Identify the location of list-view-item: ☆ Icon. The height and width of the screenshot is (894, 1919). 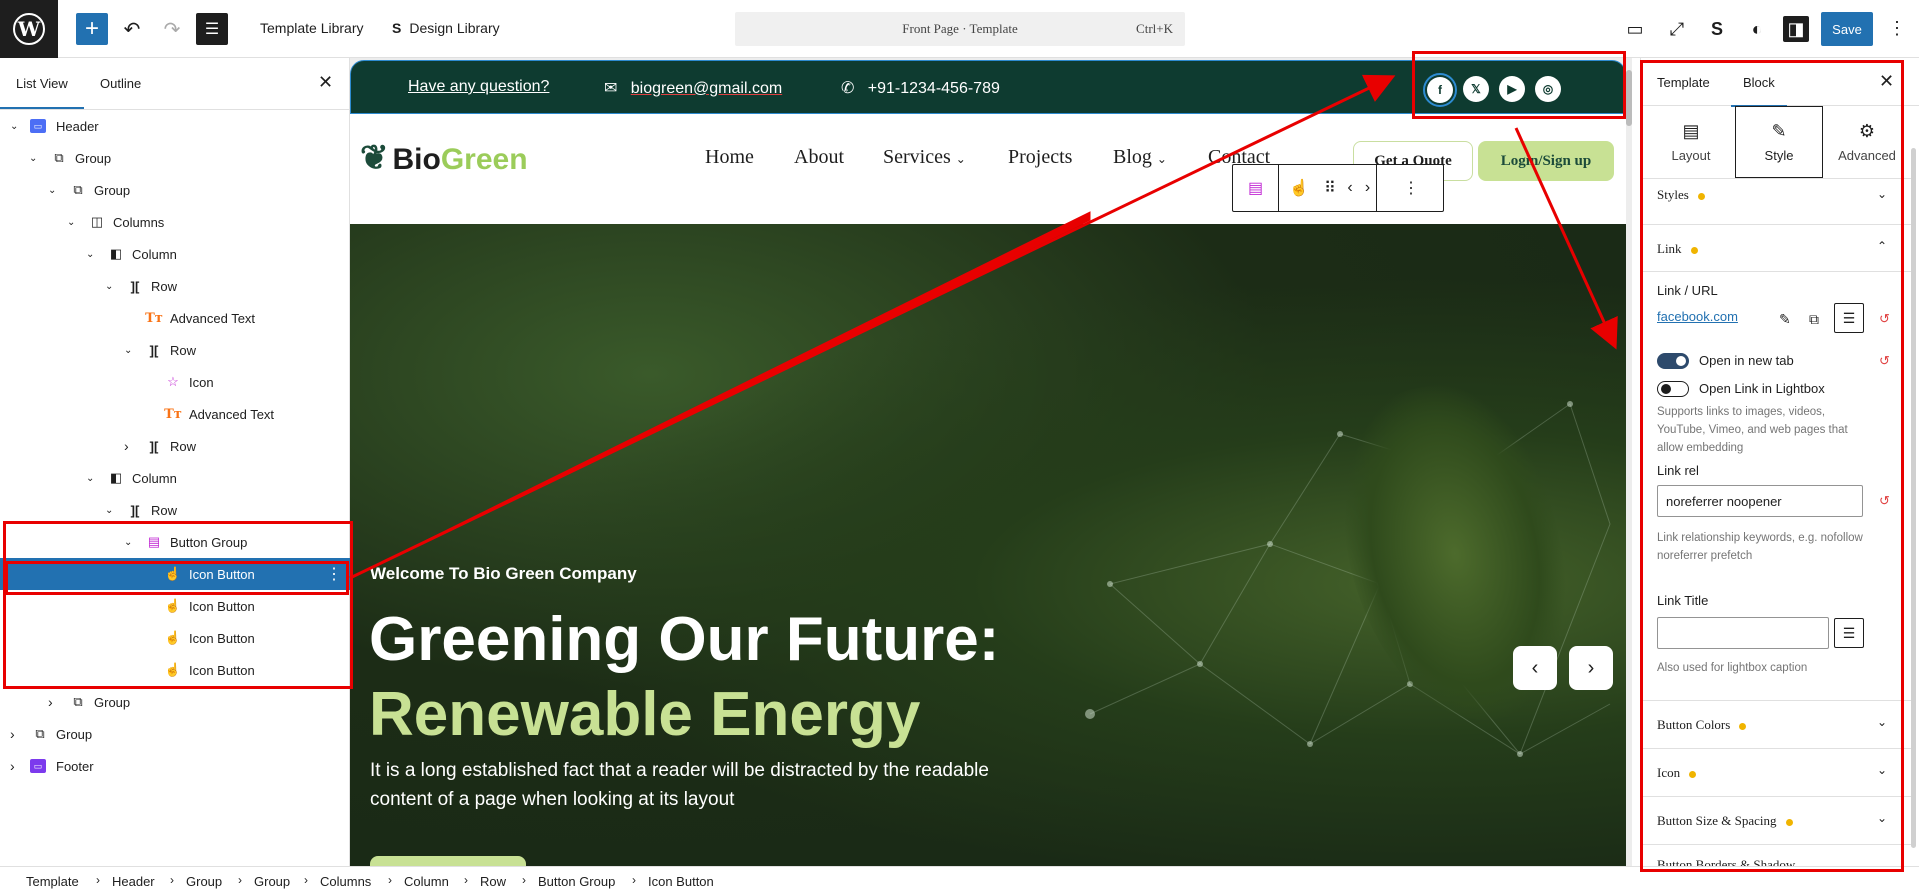
(175, 382).